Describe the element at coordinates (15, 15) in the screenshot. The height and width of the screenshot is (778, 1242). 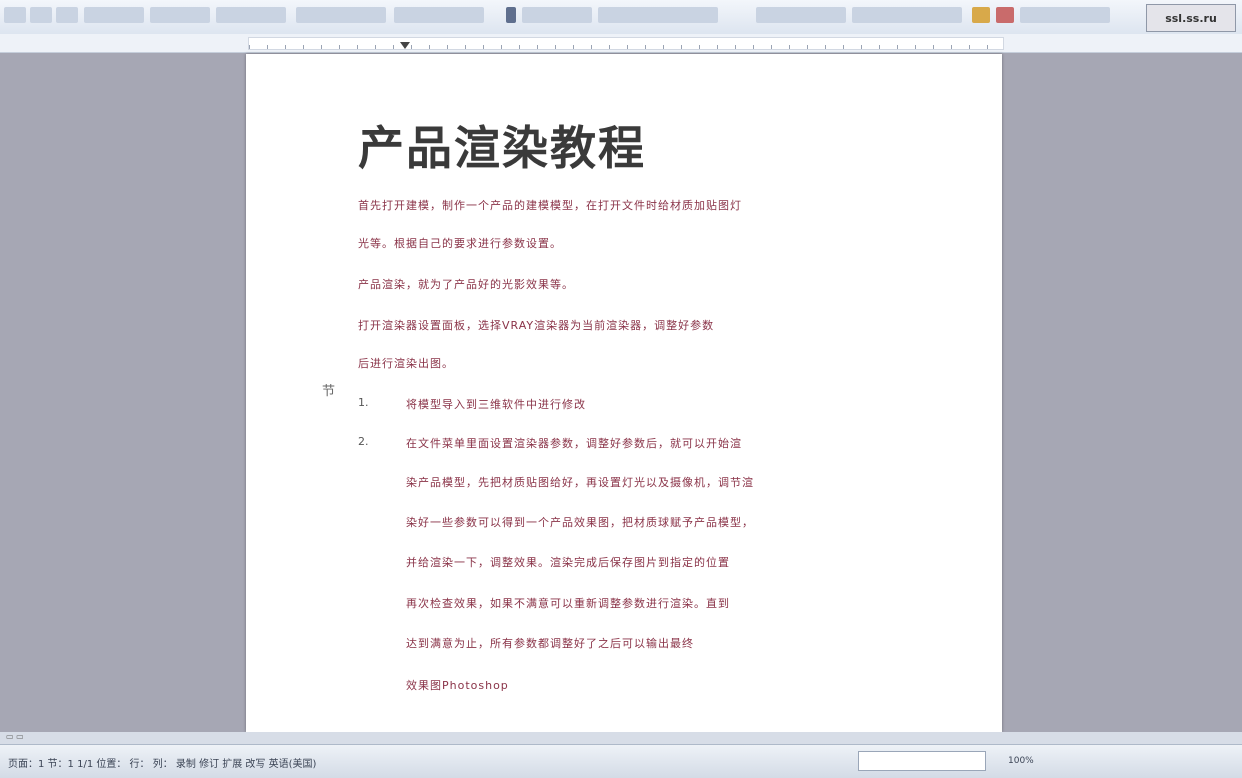
I see `new-doc-icon` at that location.